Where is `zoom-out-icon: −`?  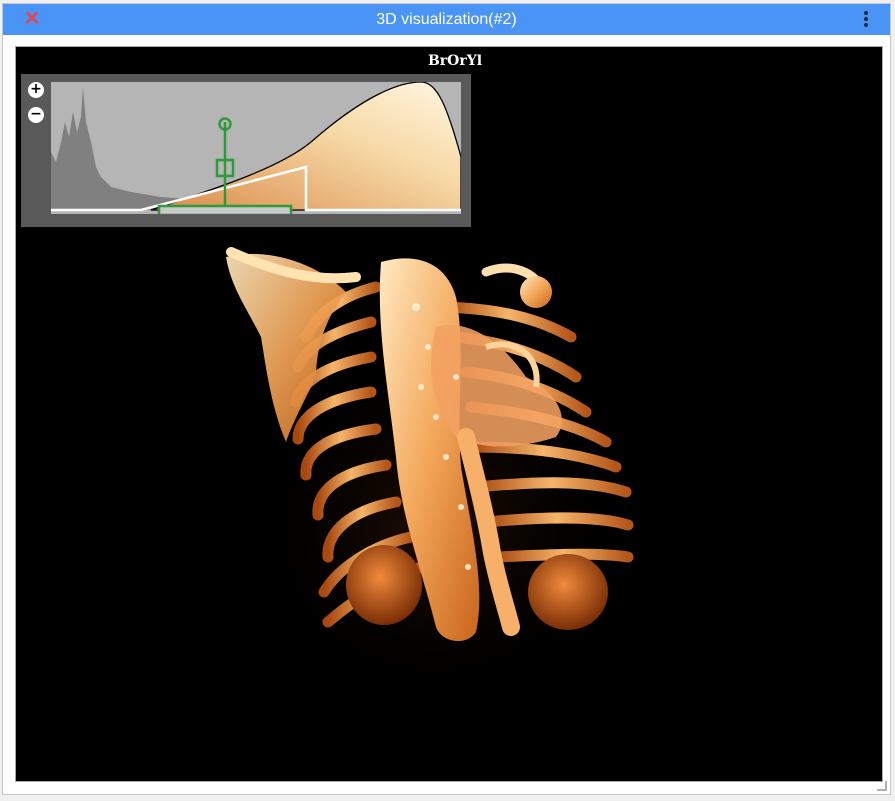 zoom-out-icon: − is located at coordinates (36, 115).